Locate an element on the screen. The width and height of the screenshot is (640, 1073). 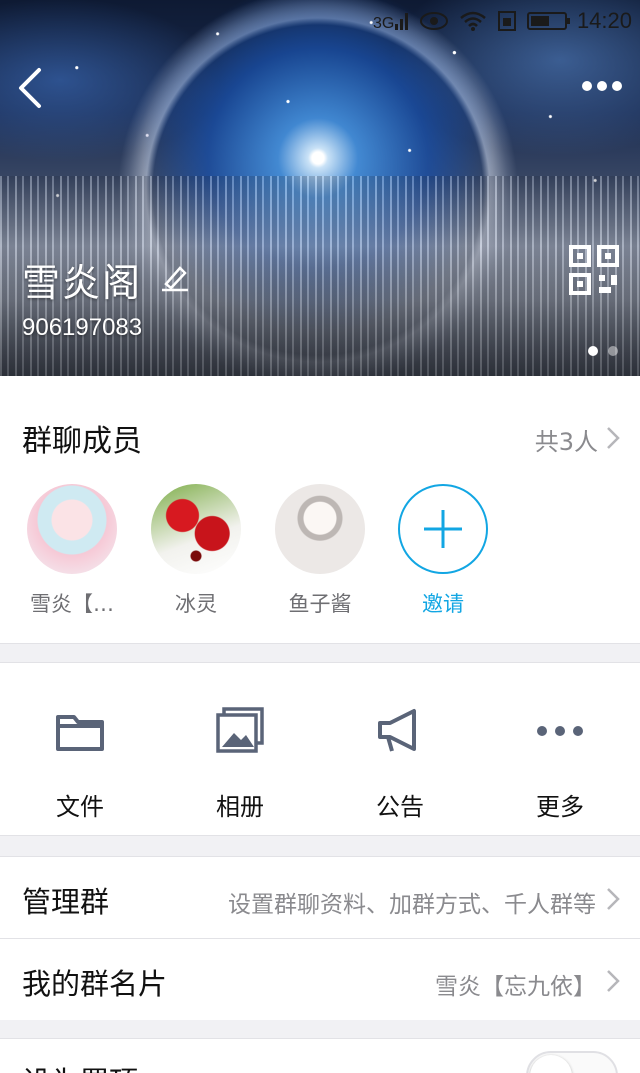
status-bar: 3G 14:20 is located at coordinates (502, 21).